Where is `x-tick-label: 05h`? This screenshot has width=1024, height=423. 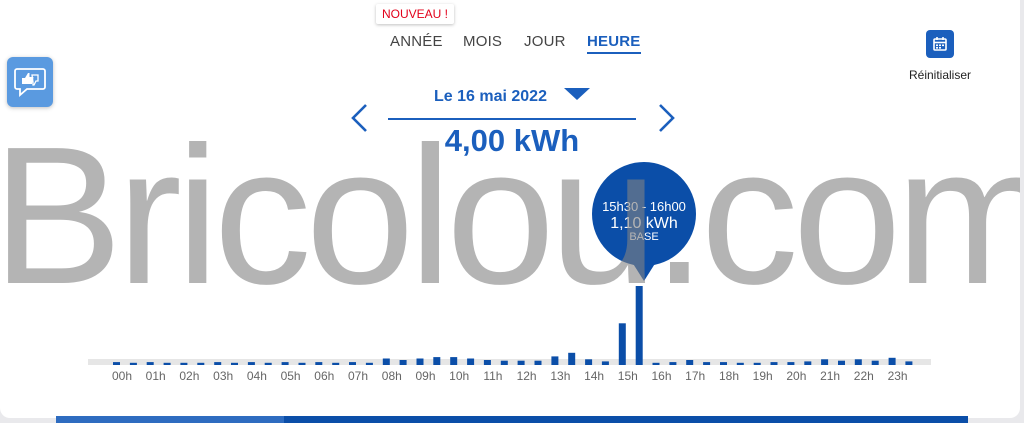 x-tick-label: 05h is located at coordinates (291, 376).